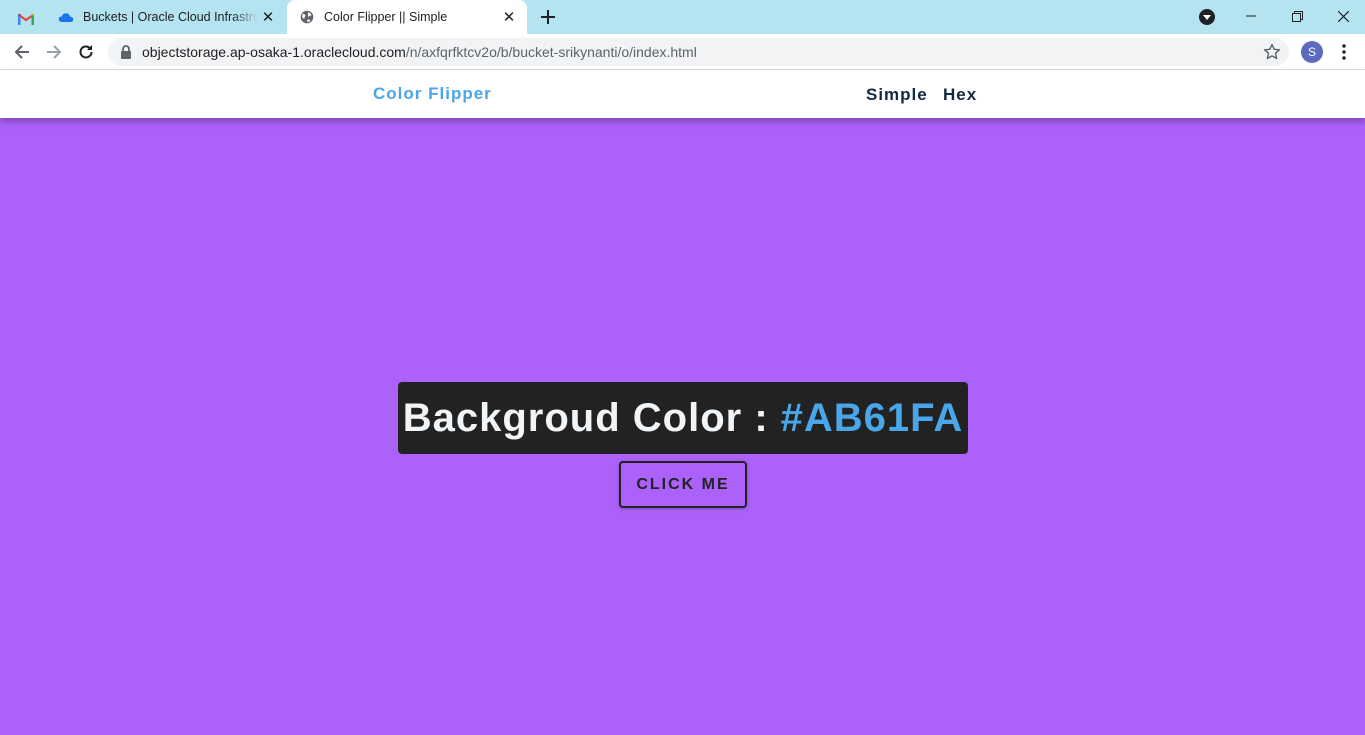 The width and height of the screenshot is (1365, 735). I want to click on background-color-display: Backgroud Color : #AB61FA, so click(683, 418).